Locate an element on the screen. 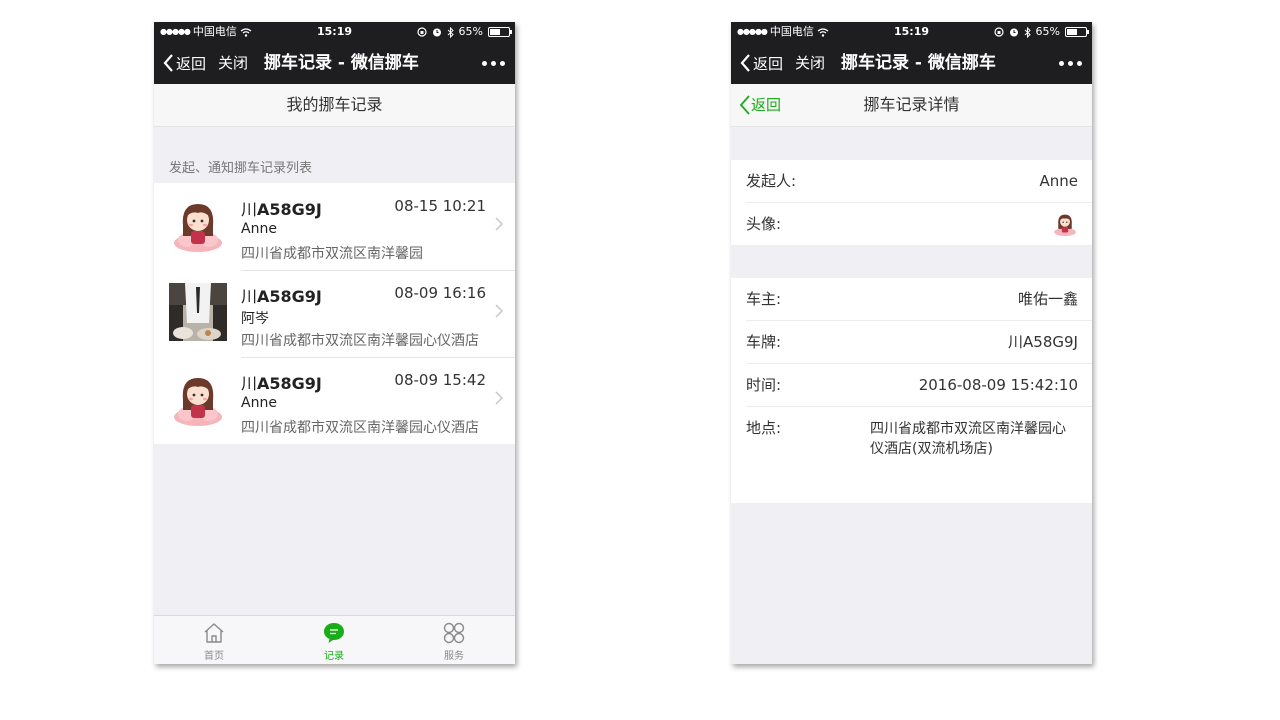  owner-label: 车主: is located at coordinates (764, 299).